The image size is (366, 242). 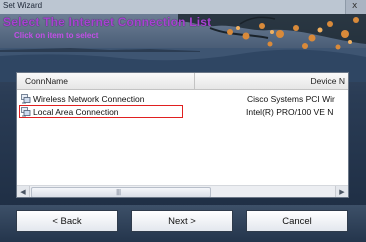 I want to click on connection-name: Local Area Connection, so click(x=76, y=112).